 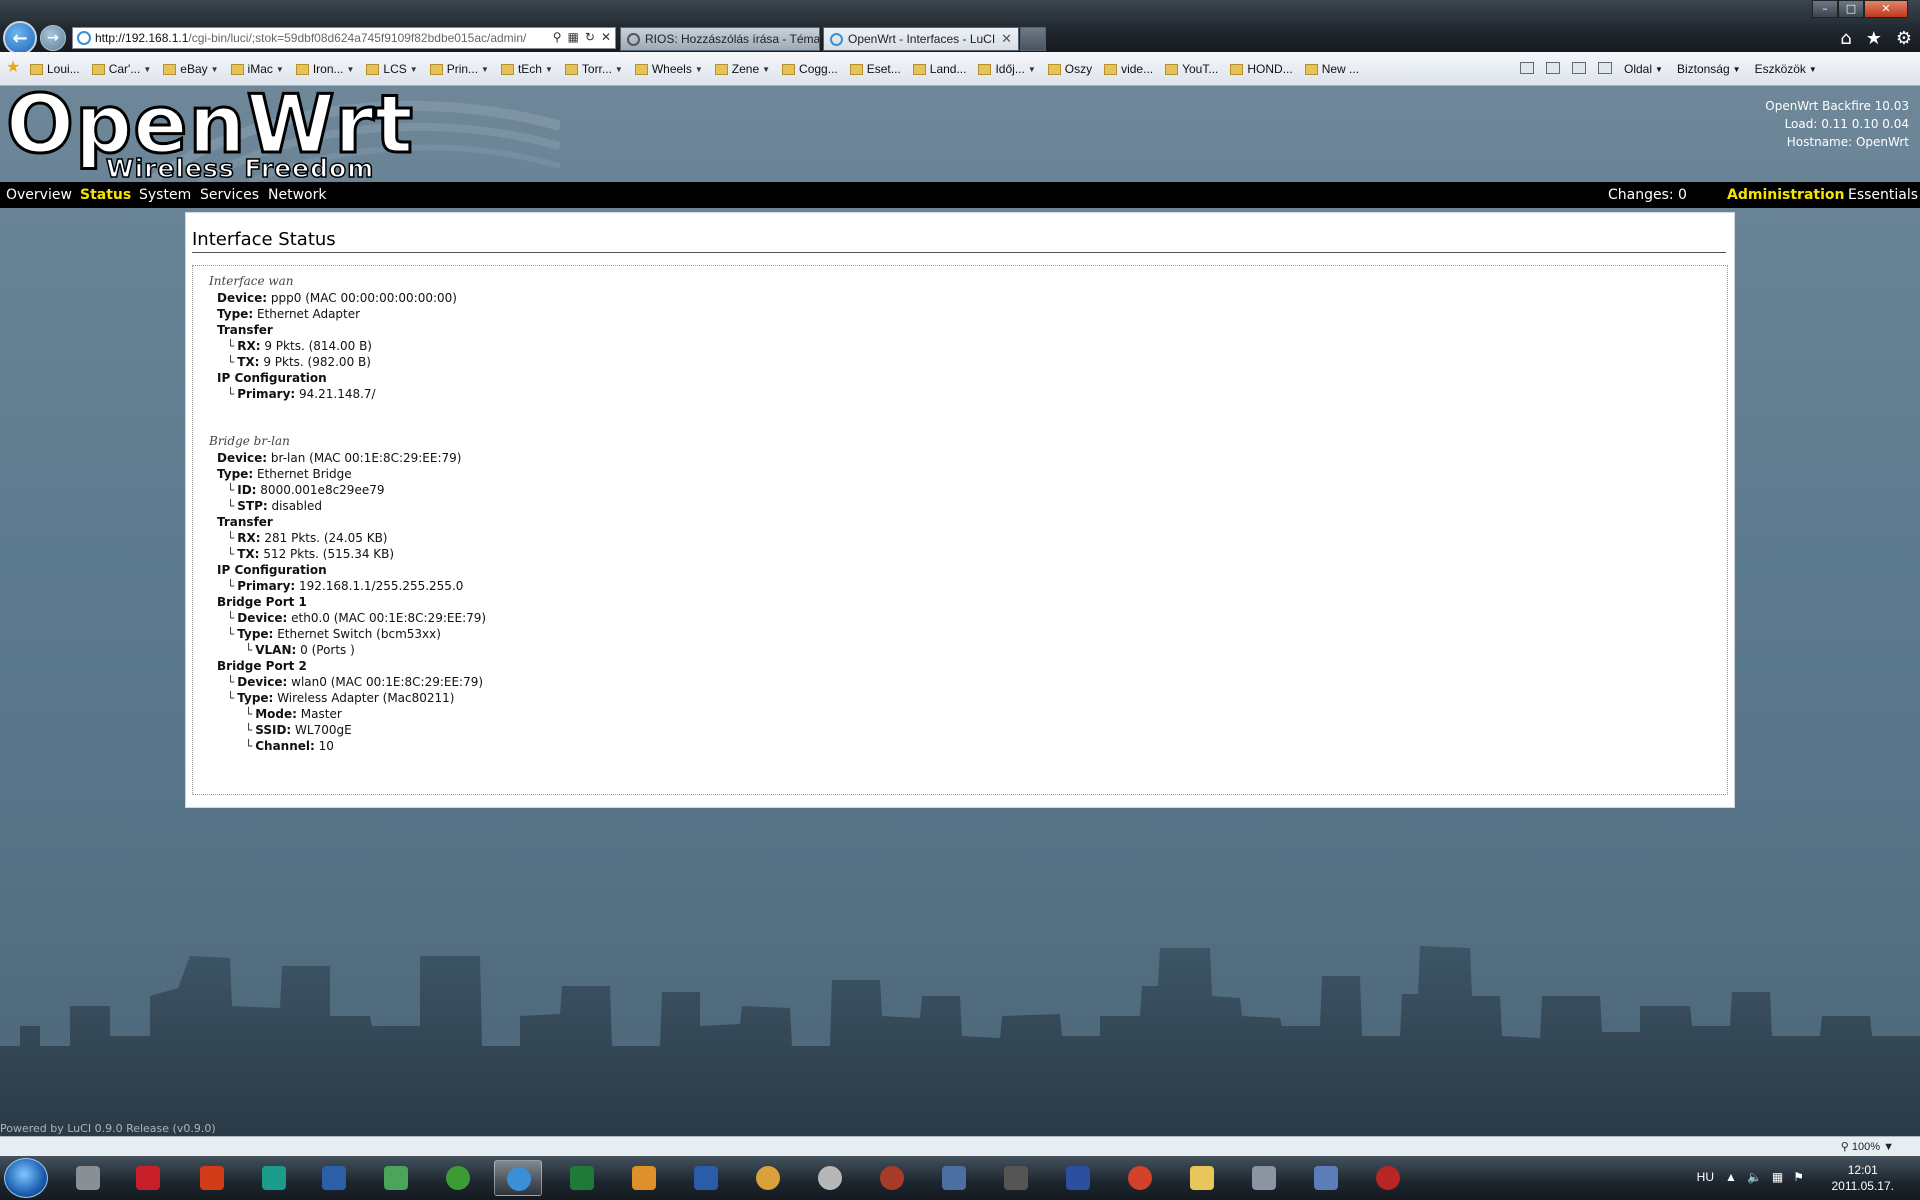 What do you see at coordinates (1643, 69) in the screenshot?
I see `command-page: Oldal ▼` at bounding box center [1643, 69].